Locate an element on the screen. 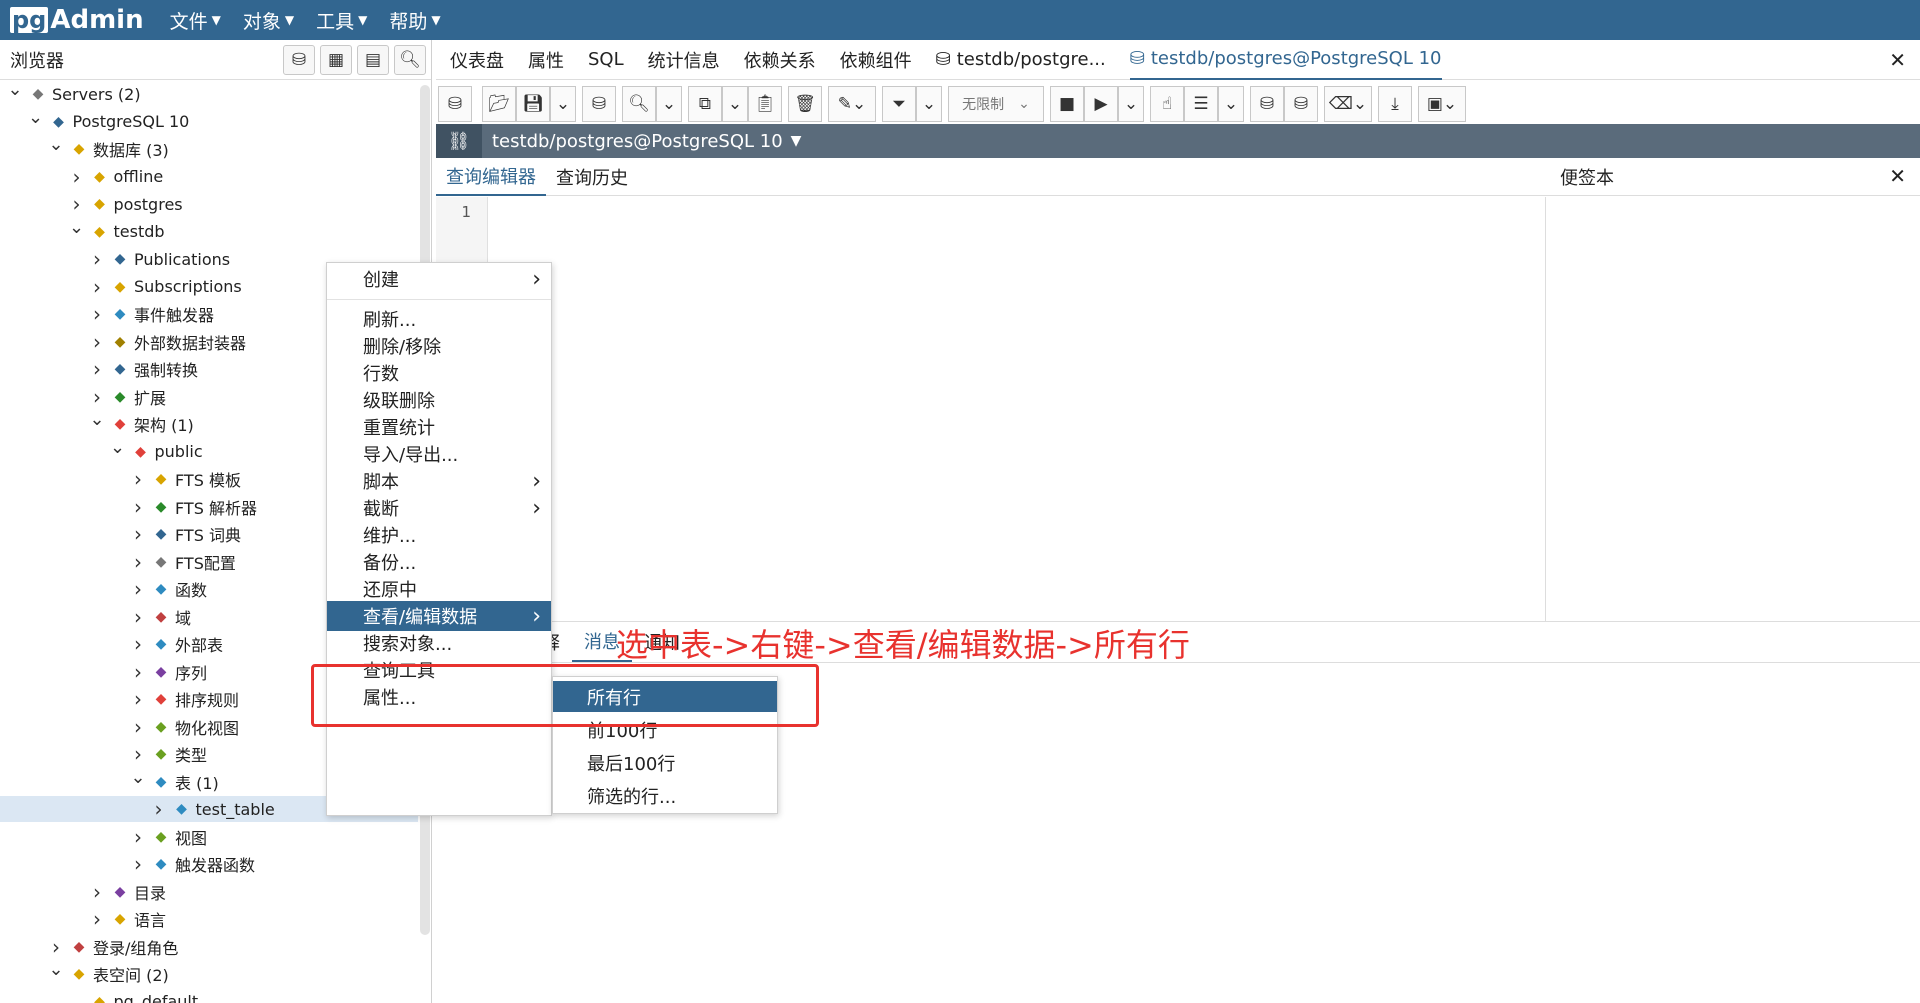 This screenshot has height=1003, width=1920. save-button: 💾︎ is located at coordinates (533, 104).